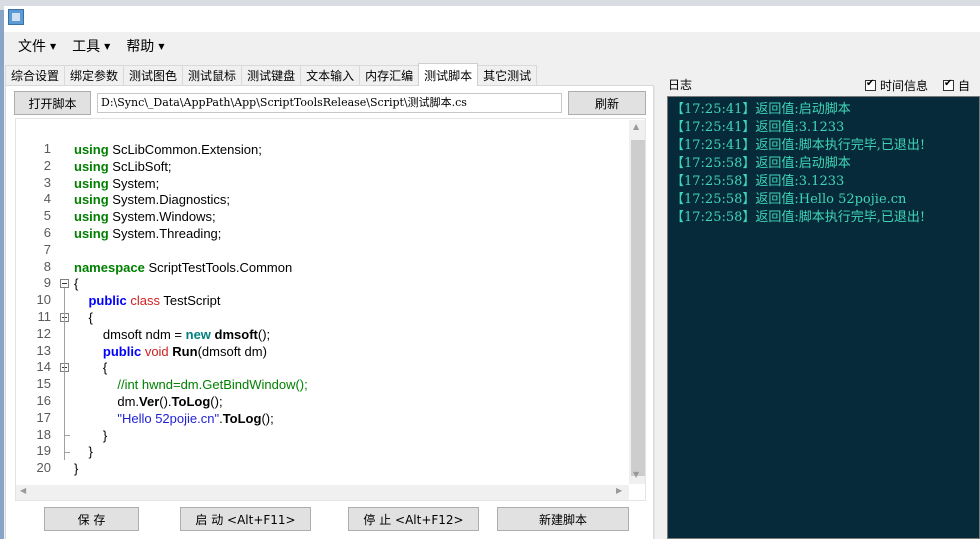  What do you see at coordinates (35, 75) in the screenshot?
I see `tab-general-settings: 综合设置` at bounding box center [35, 75].